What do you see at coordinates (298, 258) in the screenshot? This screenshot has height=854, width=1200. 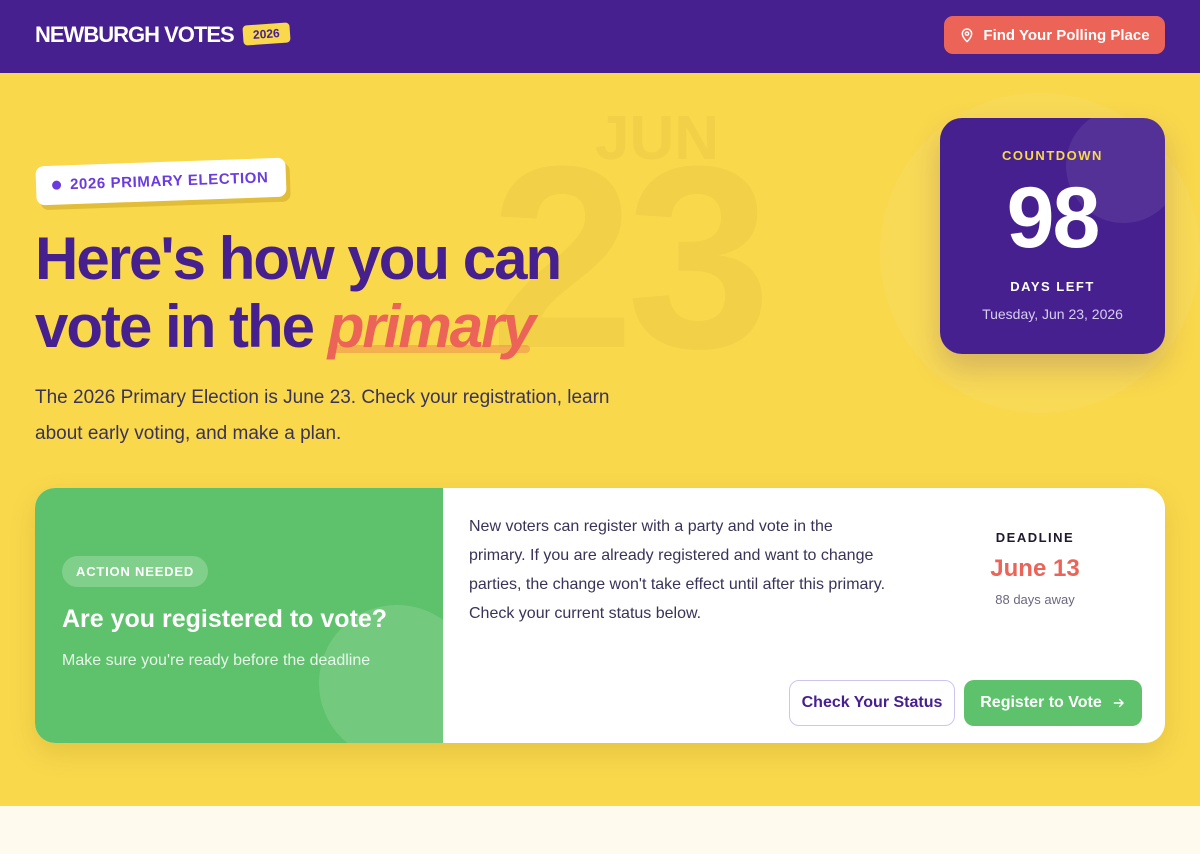 I see `headline-line-1: Here's how you can` at bounding box center [298, 258].